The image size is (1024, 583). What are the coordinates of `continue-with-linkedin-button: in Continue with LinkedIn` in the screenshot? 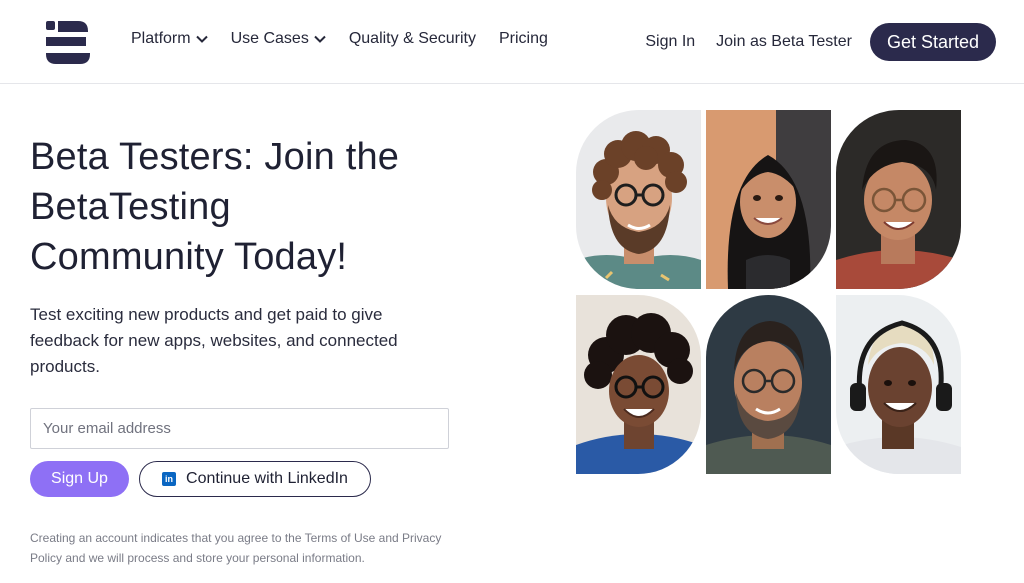 It's located at (255, 479).